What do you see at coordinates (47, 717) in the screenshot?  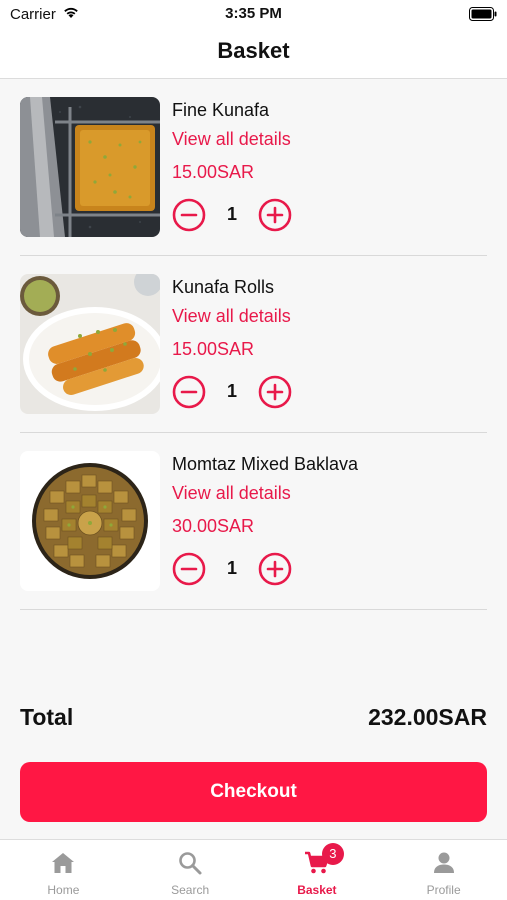 I see `total-label: Total` at bounding box center [47, 717].